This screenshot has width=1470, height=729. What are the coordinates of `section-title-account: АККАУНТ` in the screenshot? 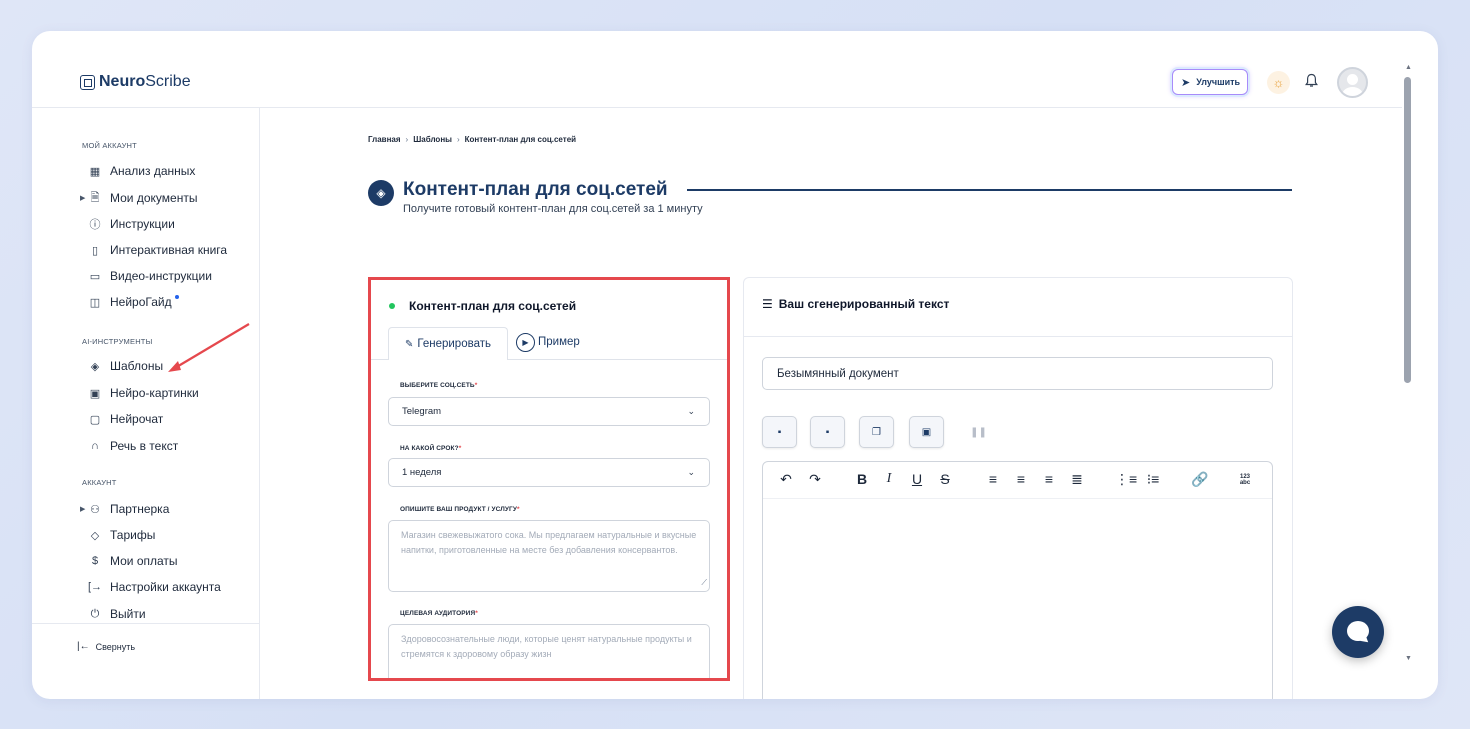 It's located at (99, 482).